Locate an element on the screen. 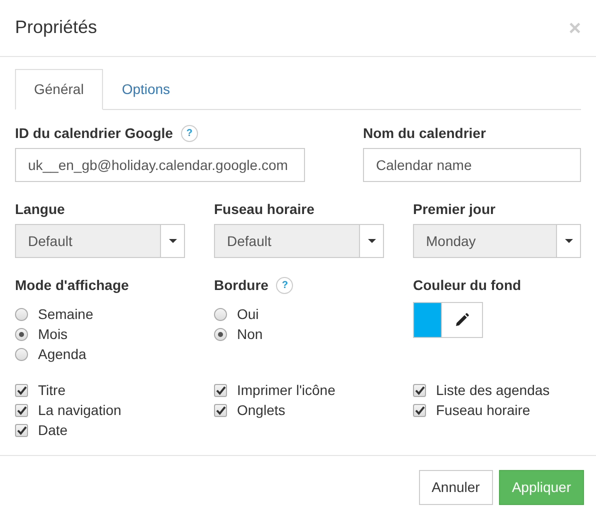  option-label: Semaine is located at coordinates (66, 314).